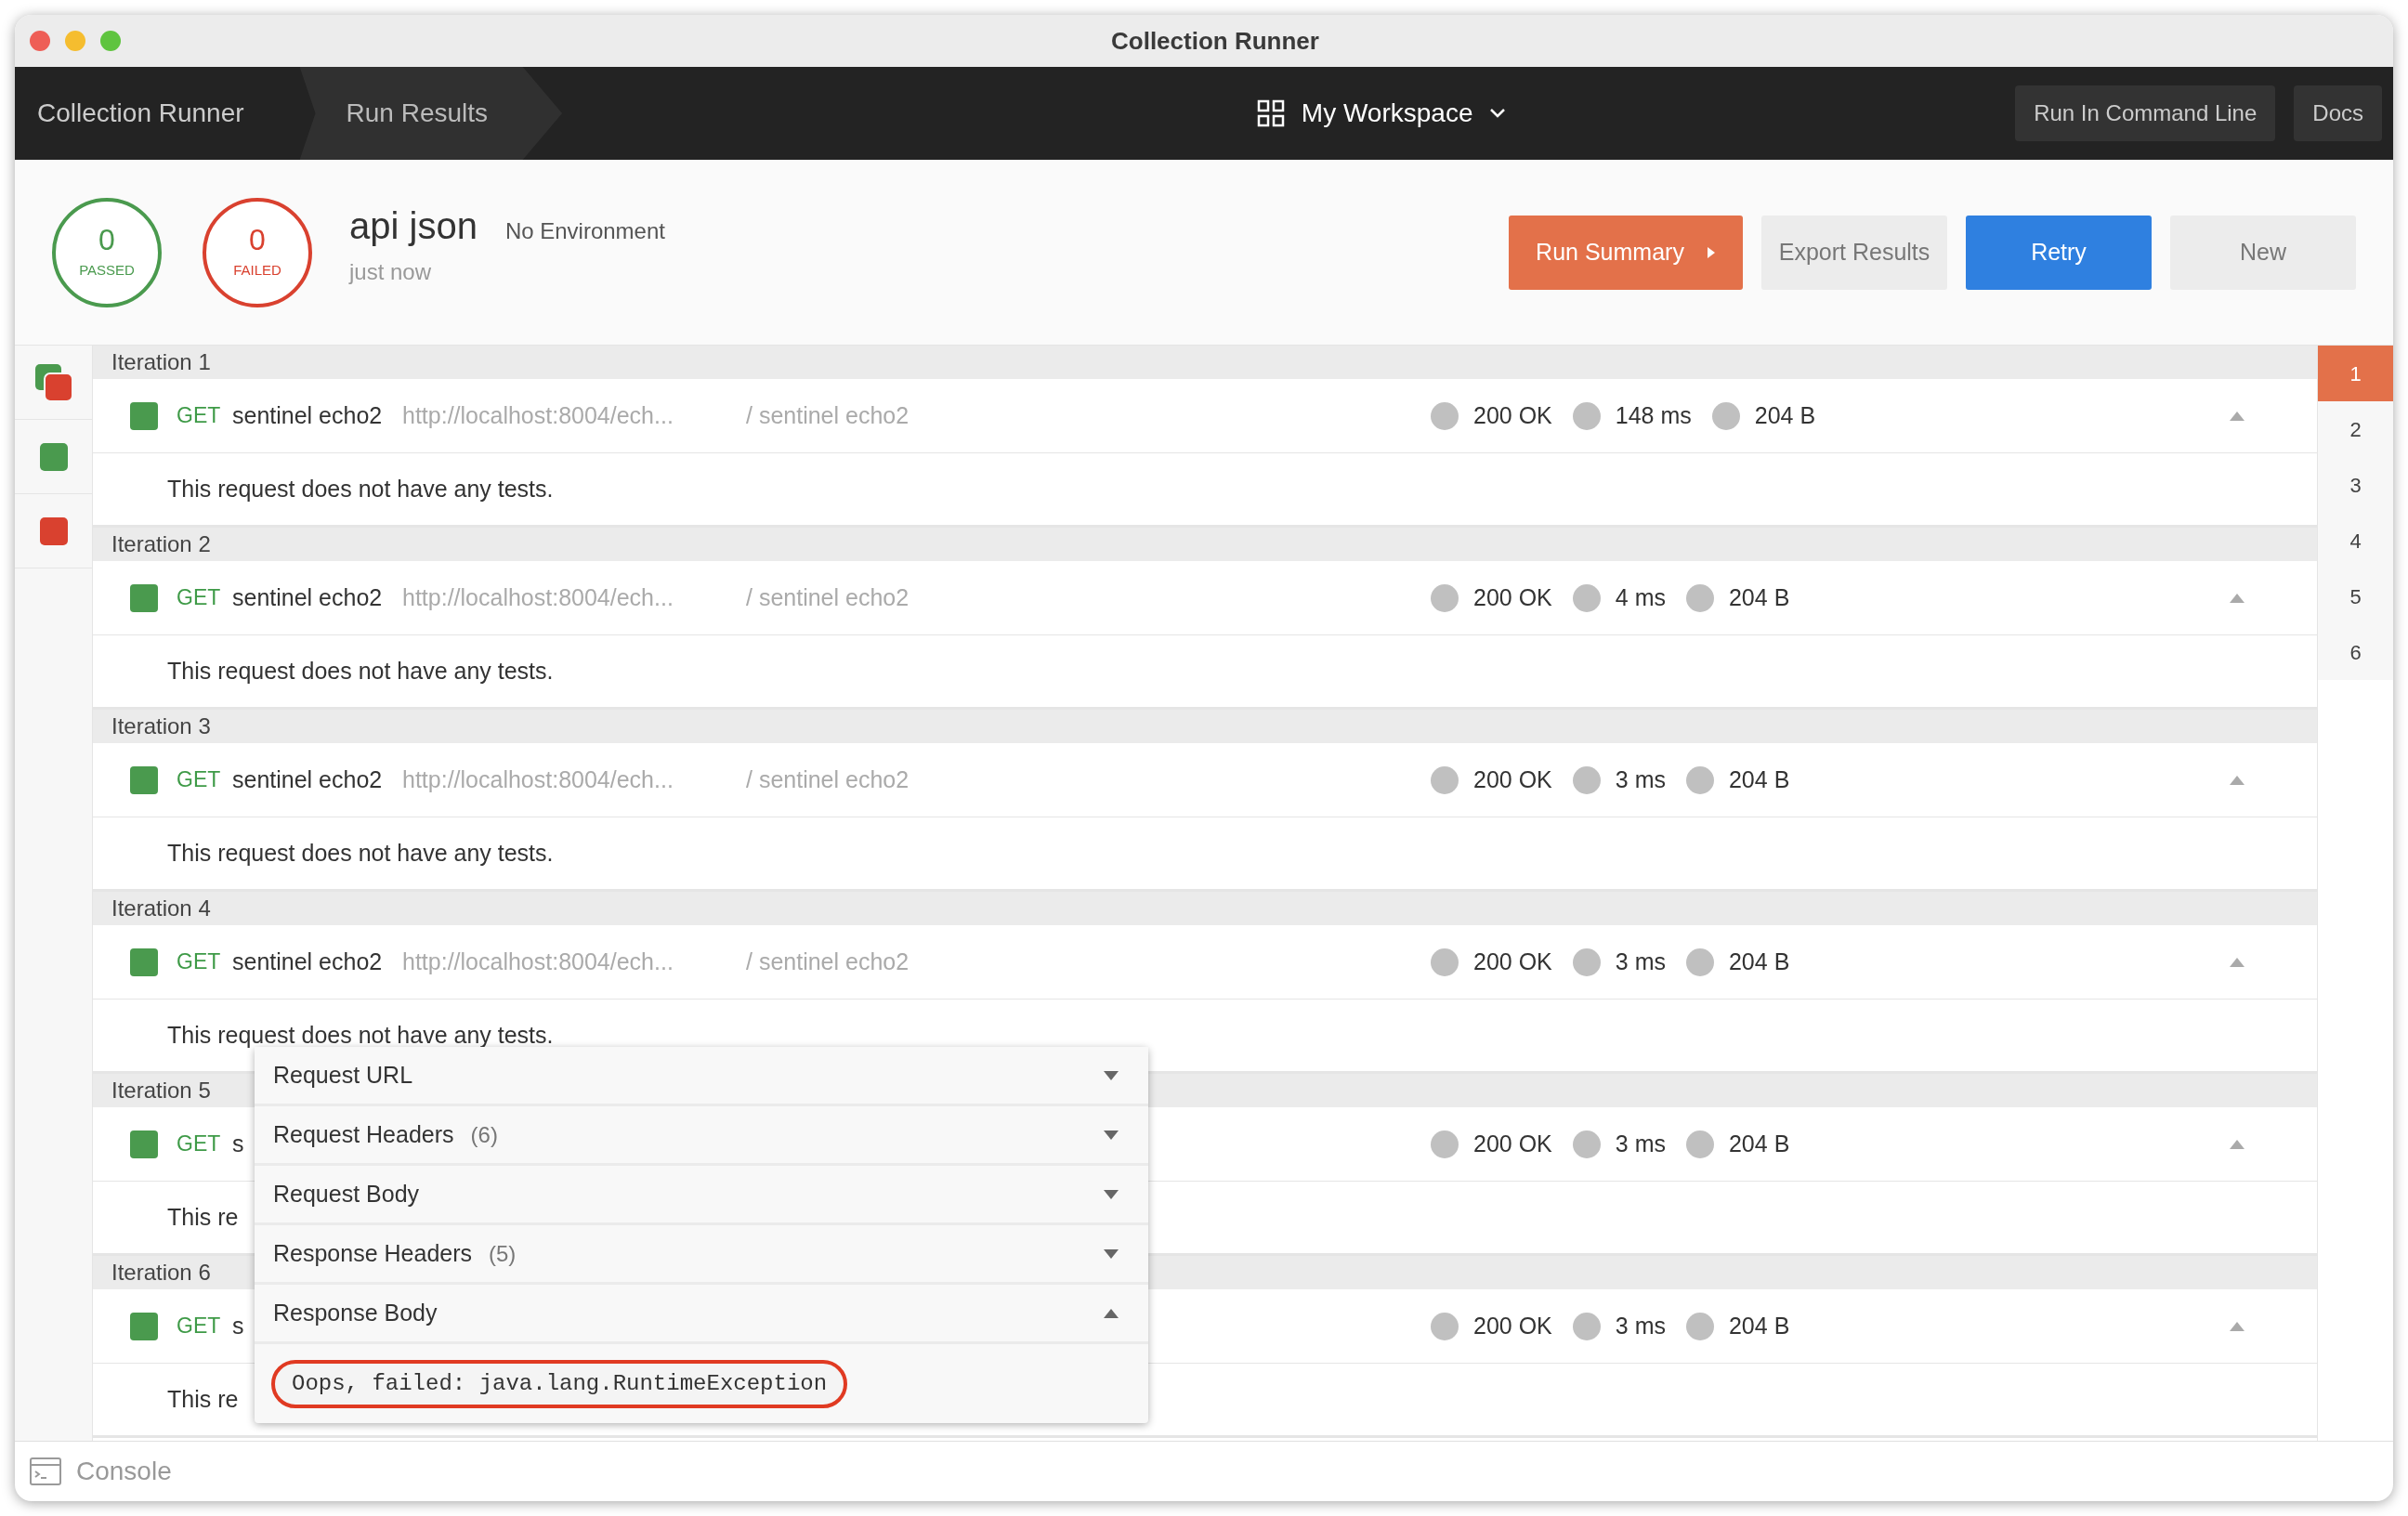 The image size is (2408, 1516). Describe the element at coordinates (1653, 415) in the screenshot. I see `response-stat: 148 ms` at that location.